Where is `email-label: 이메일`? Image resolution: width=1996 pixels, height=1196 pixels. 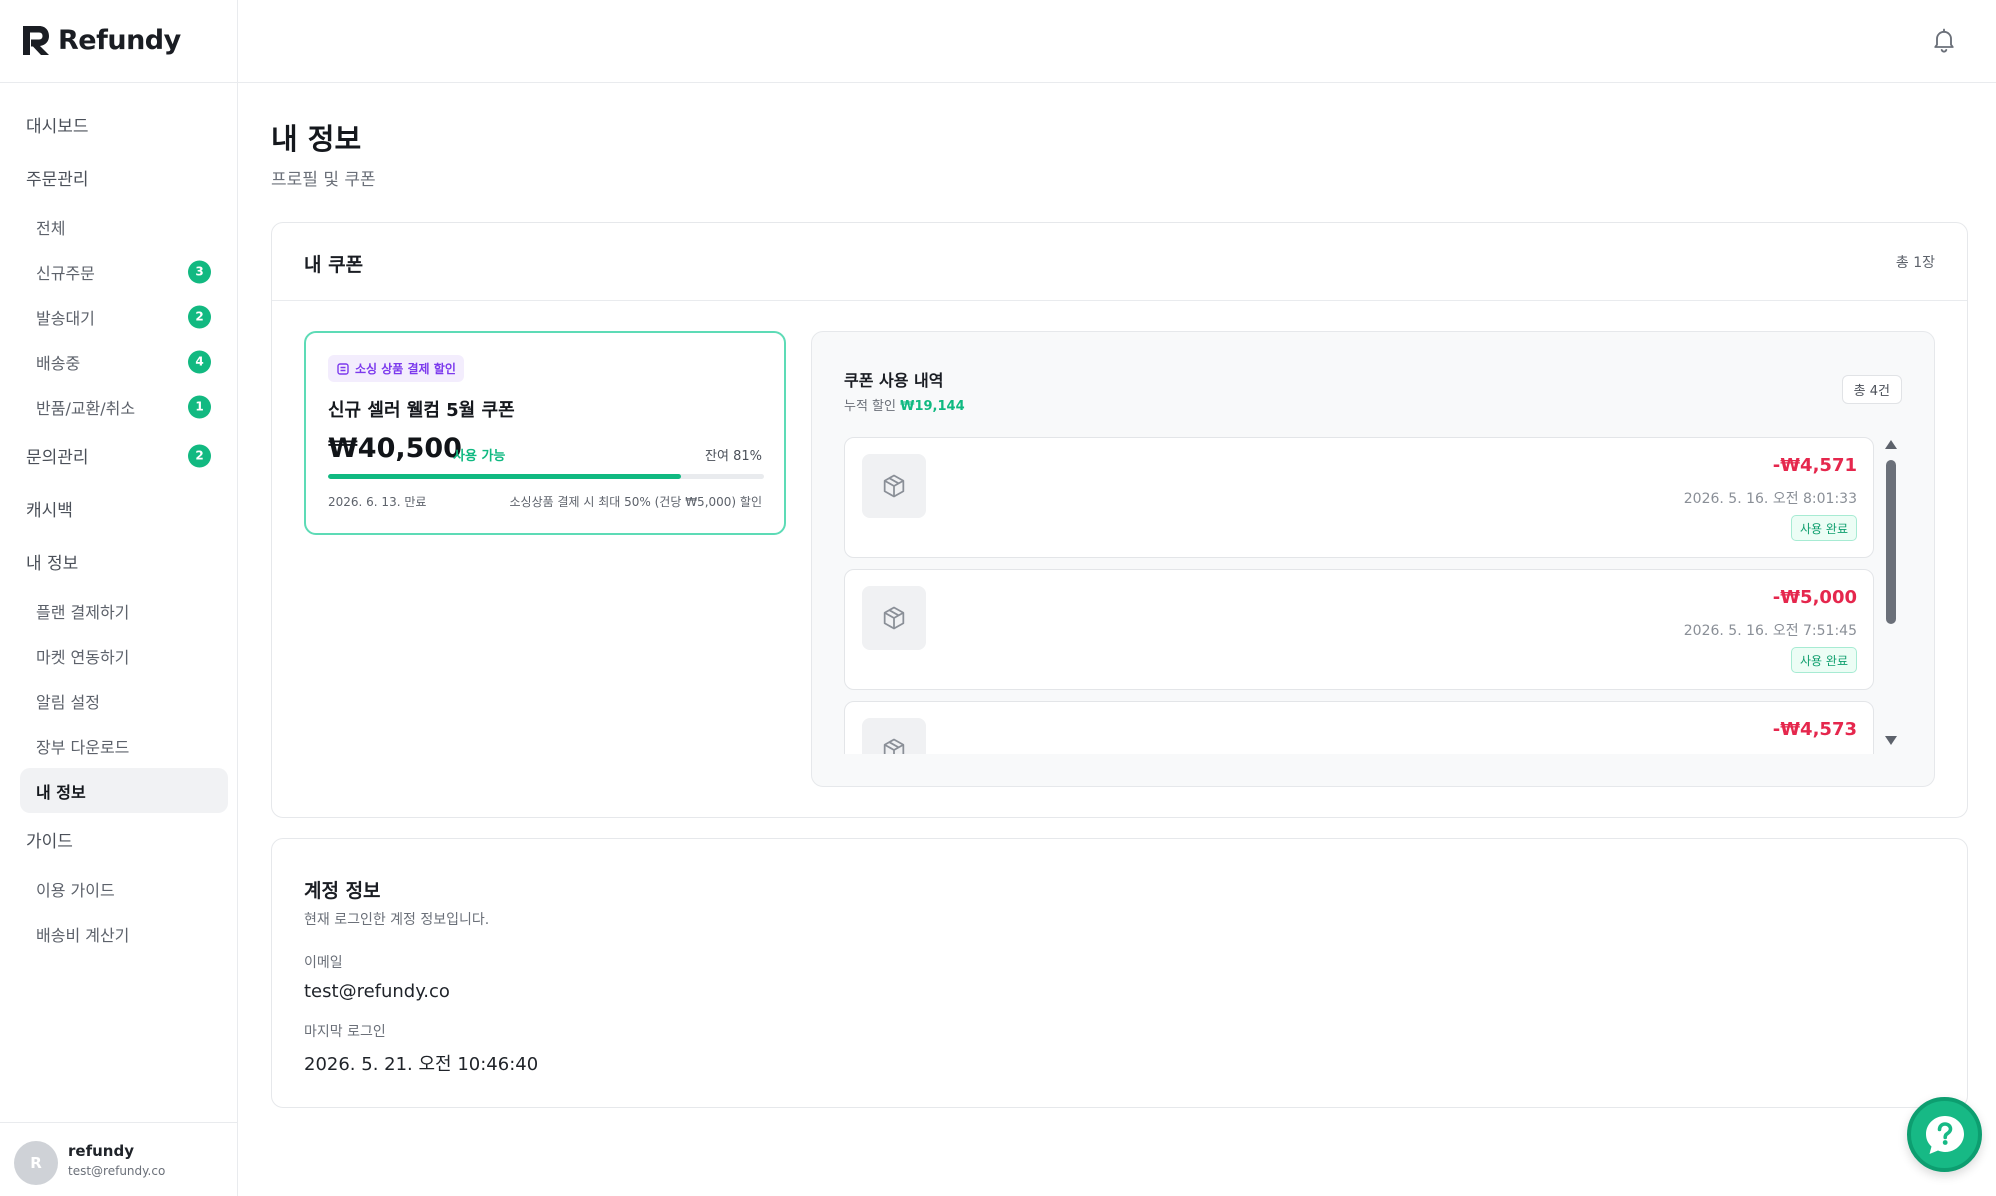
email-label: 이메일 is located at coordinates (323, 963).